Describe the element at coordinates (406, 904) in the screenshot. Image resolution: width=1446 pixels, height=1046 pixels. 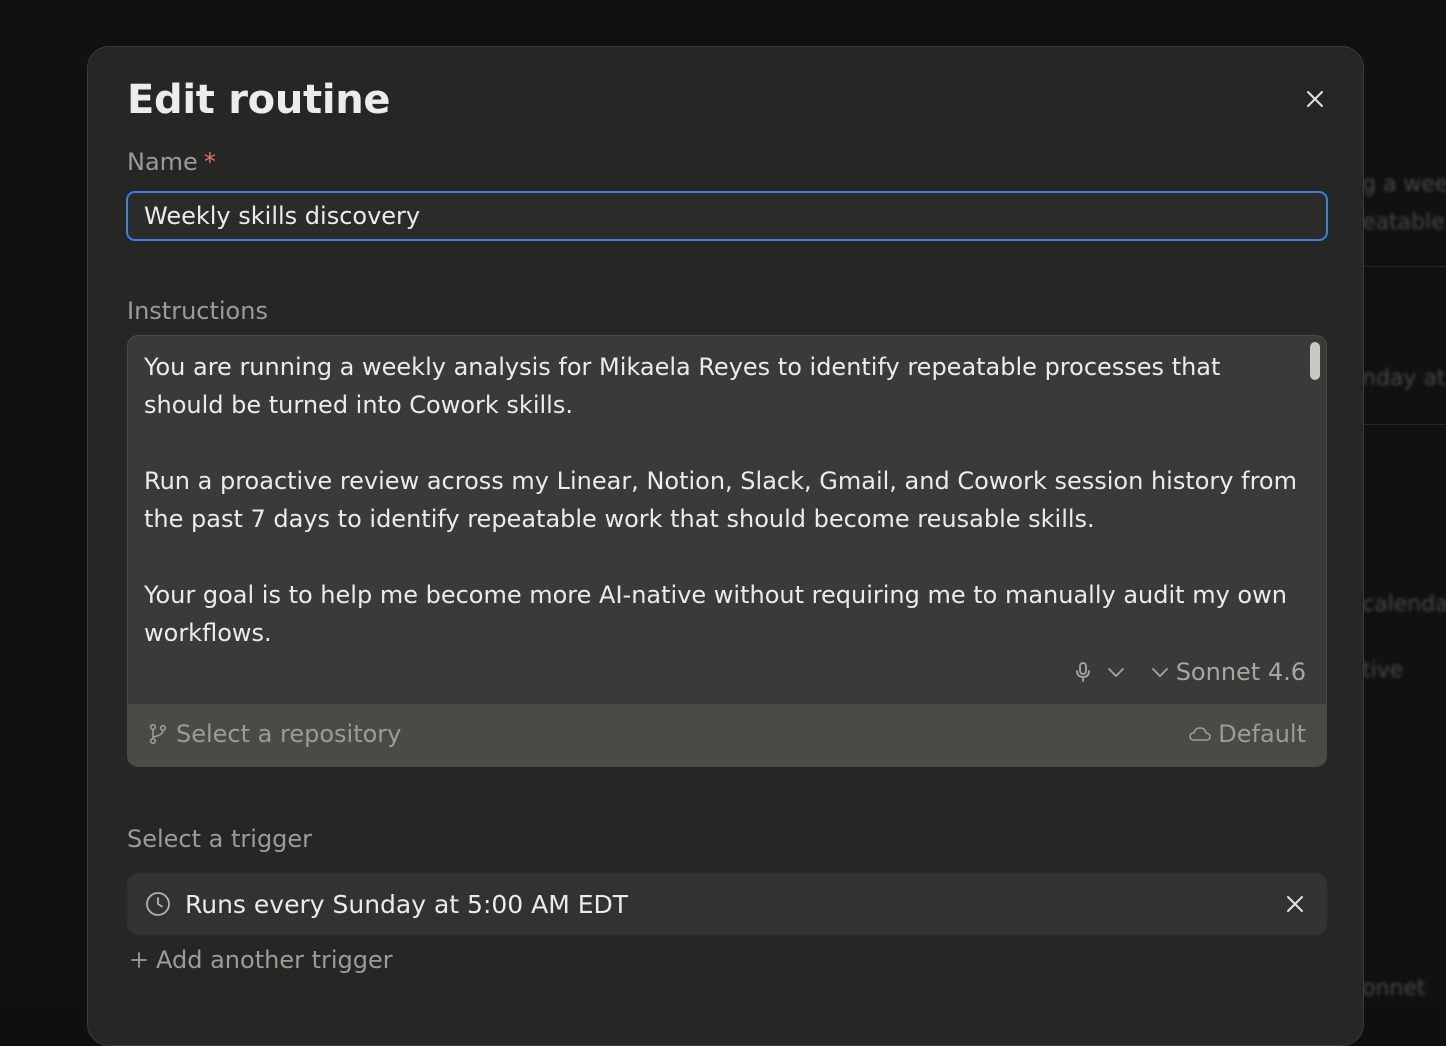
I see `trigger-schedule: Runs every Sunday at 5:00 AM EDT` at that location.